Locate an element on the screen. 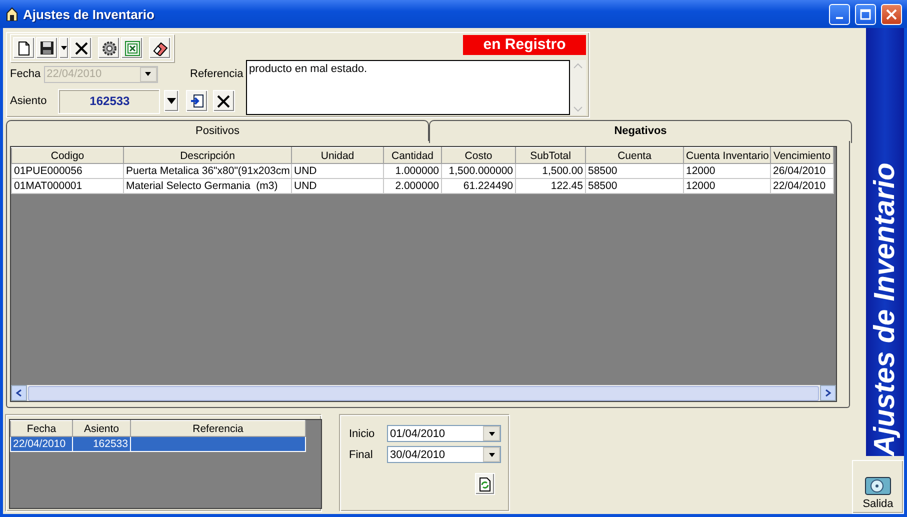 The width and height of the screenshot is (907, 517). document-icon is located at coordinates (24, 48).